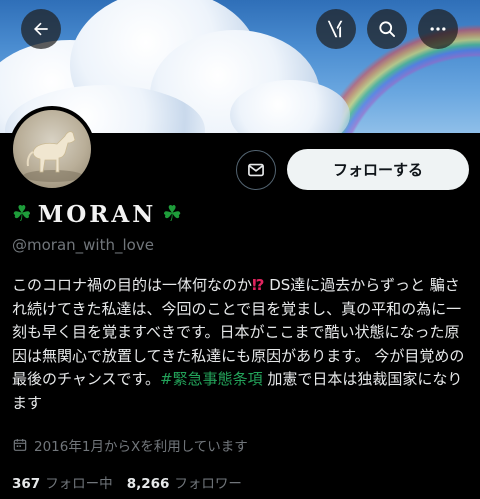 This screenshot has height=499, width=480. I want to click on grok-button, so click(336, 29).